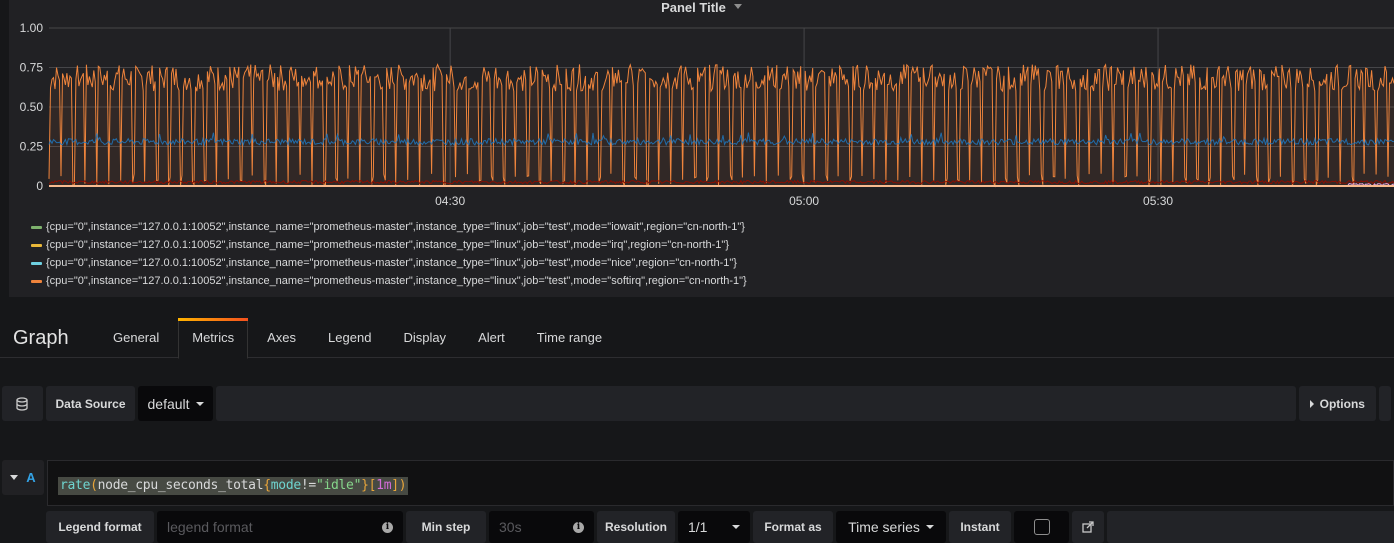 The width and height of the screenshot is (1394, 543). Describe the element at coordinates (1385, 403) in the screenshot. I see `panel-edge` at that location.